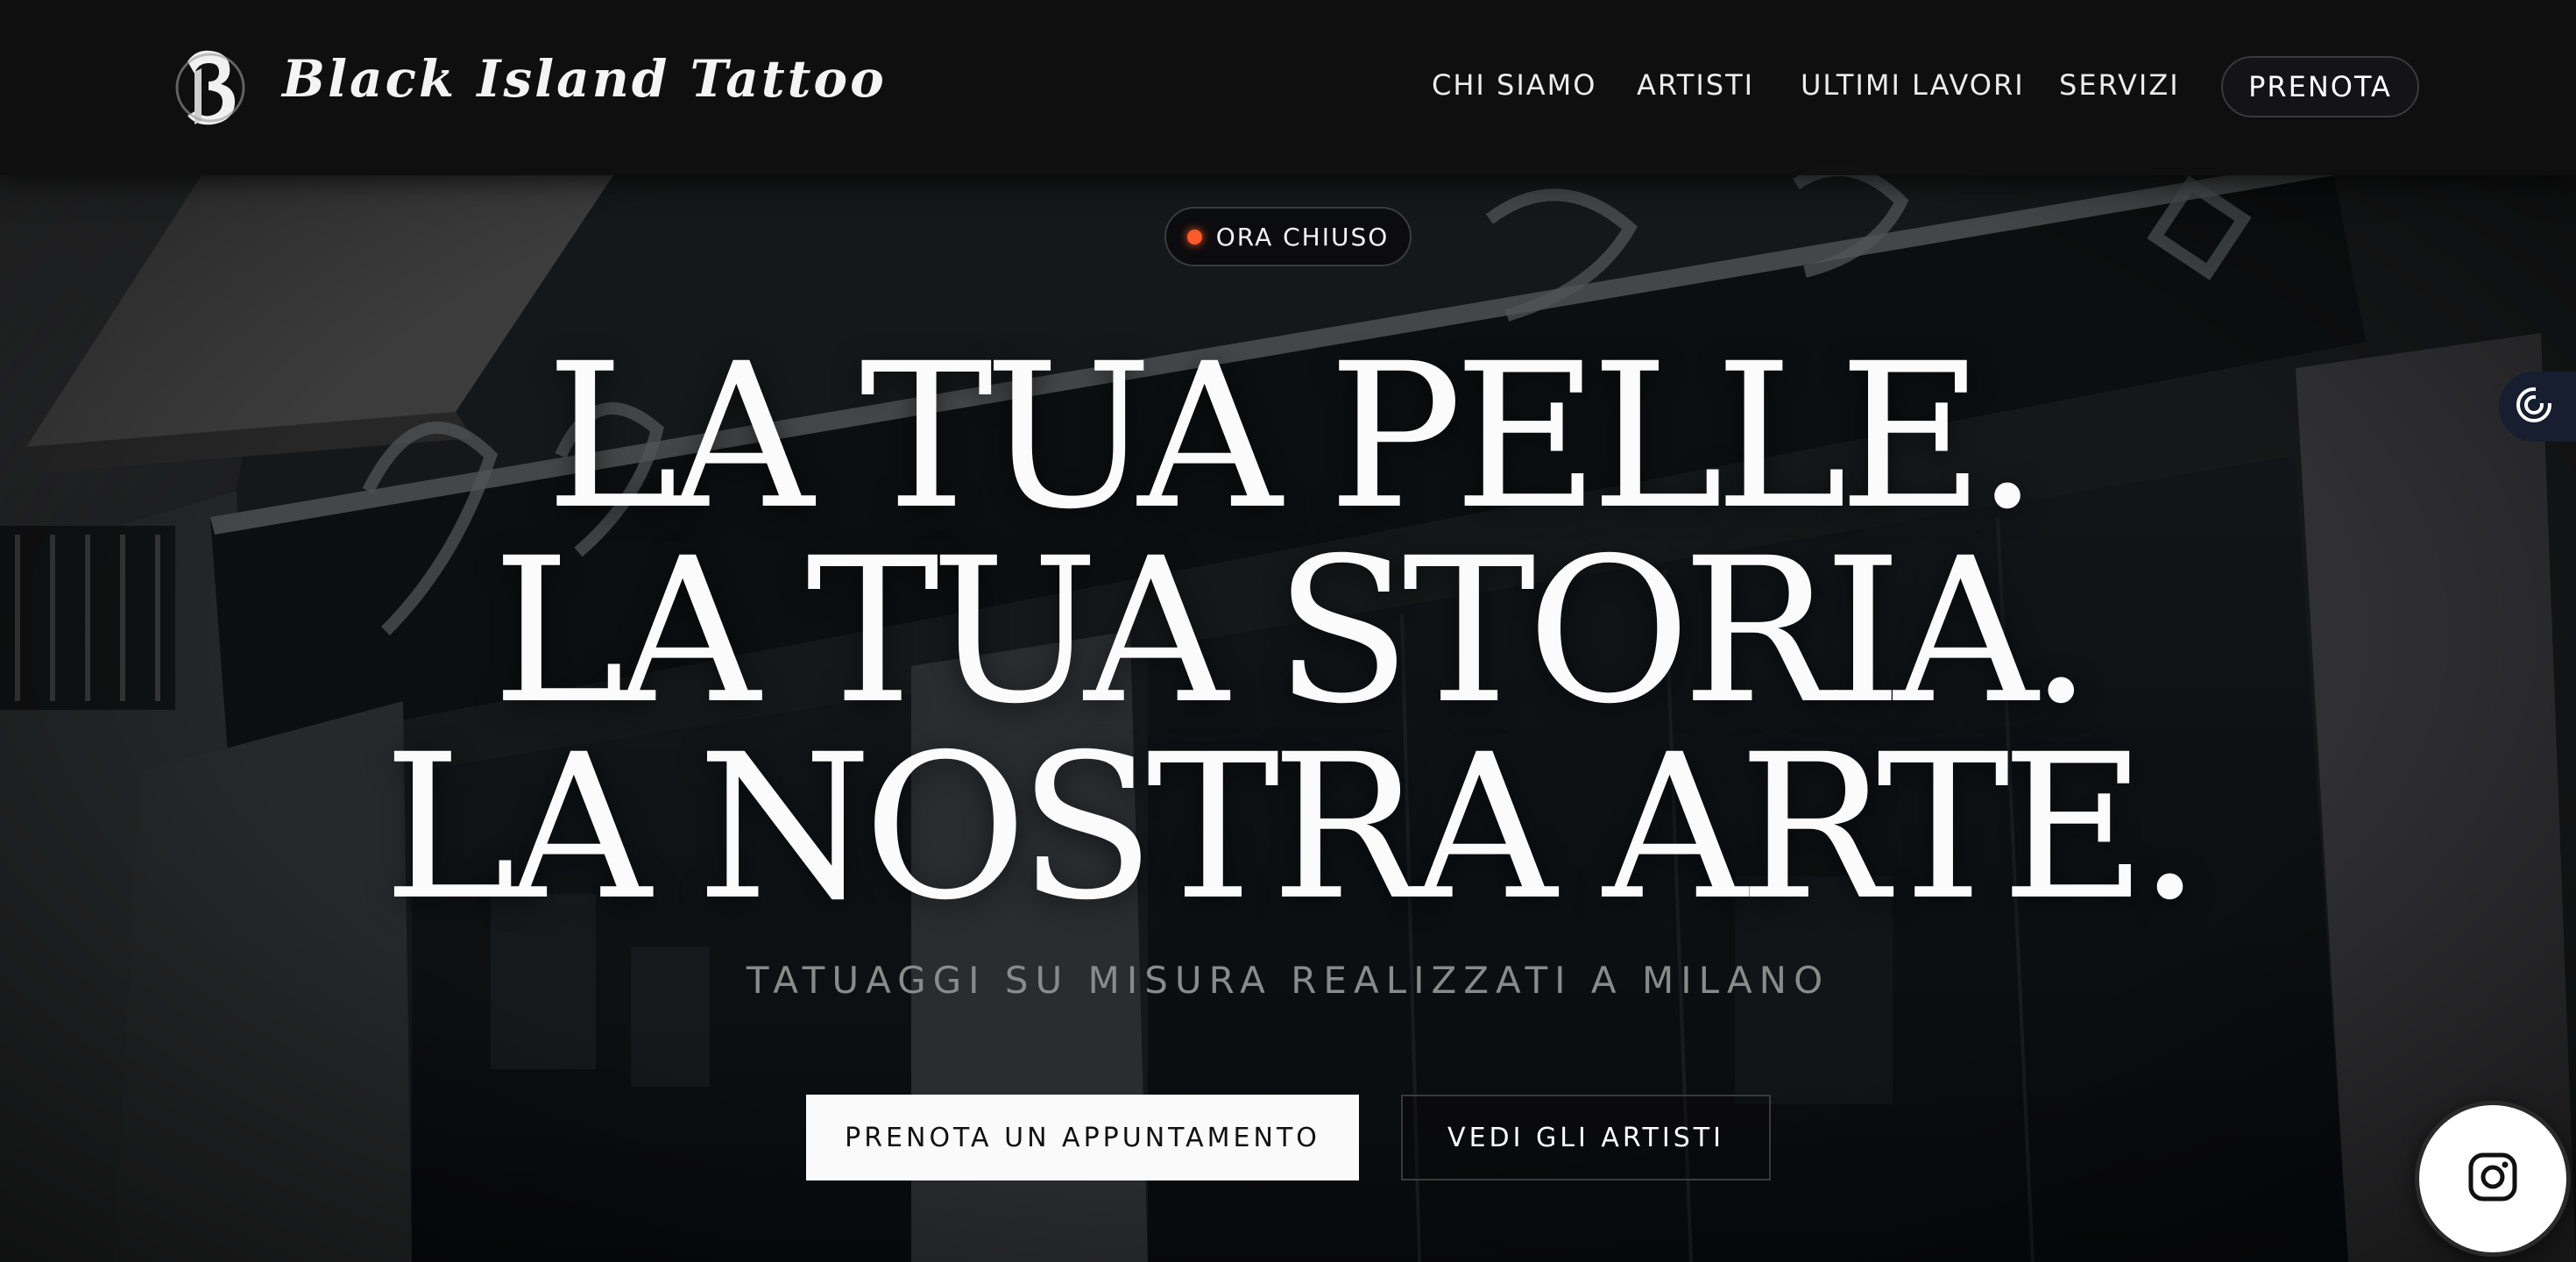  I want to click on book-appointment-button: PRENOTA UN APPUNTAMENTO, so click(1082, 1137).